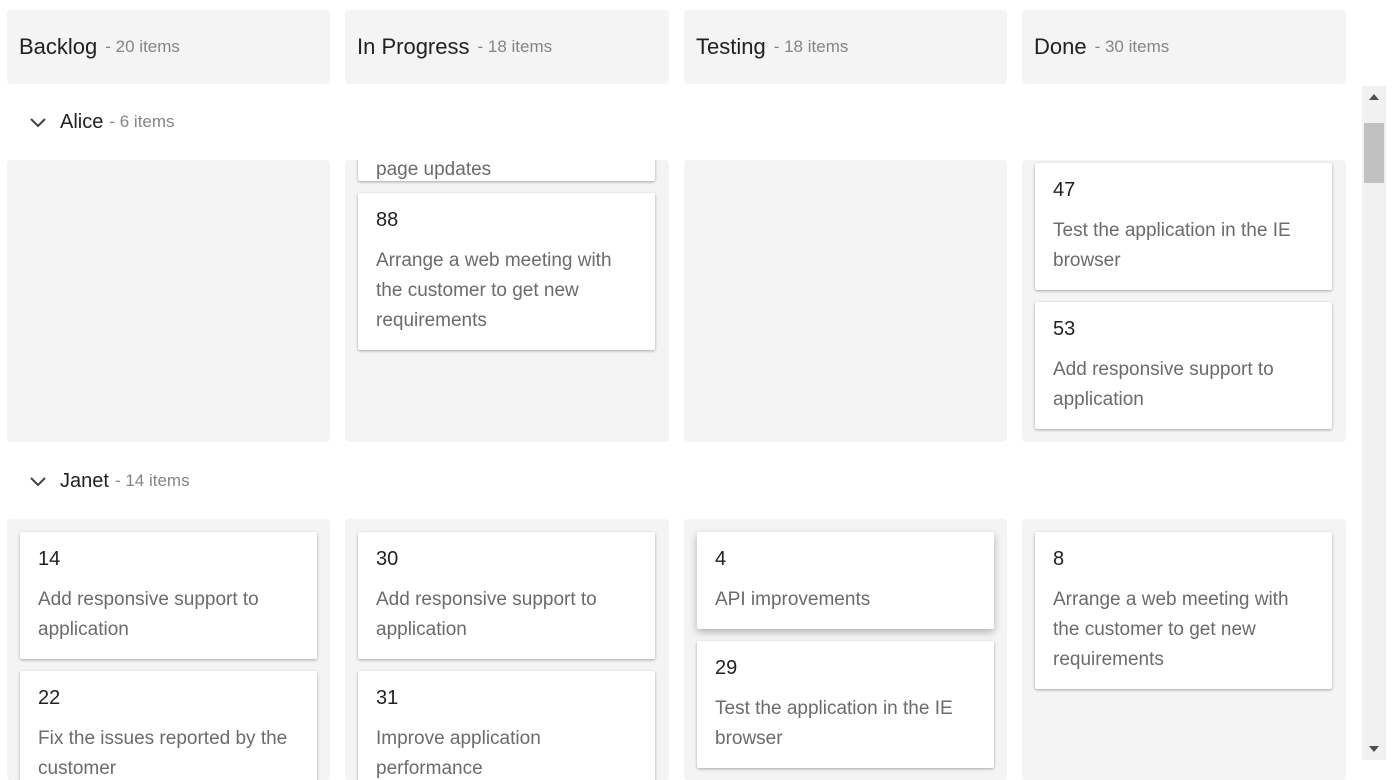 The height and width of the screenshot is (780, 1393). Describe the element at coordinates (731, 46) in the screenshot. I see `column-title: Testing` at that location.